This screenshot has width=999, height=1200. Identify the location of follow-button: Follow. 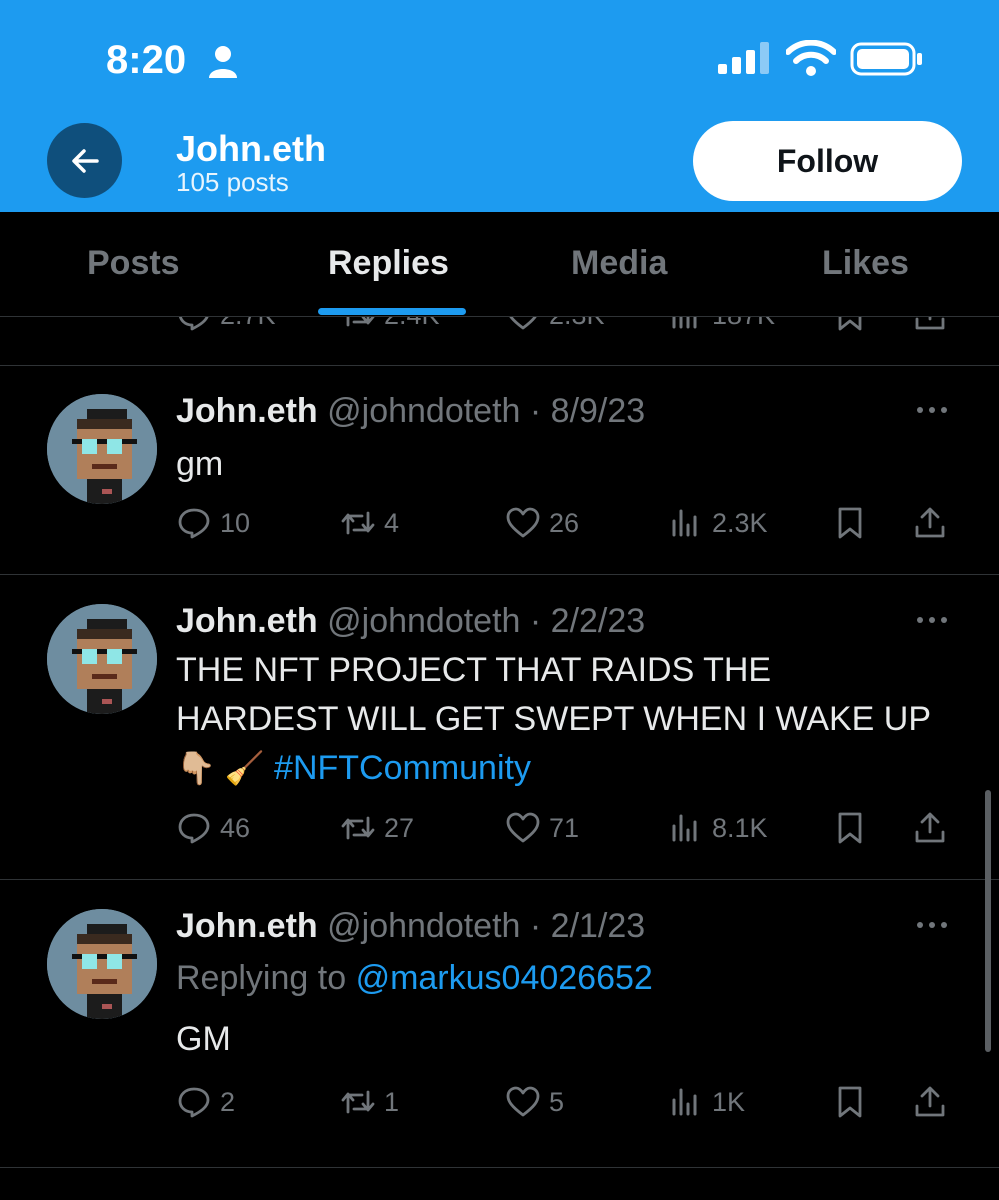
(827, 161).